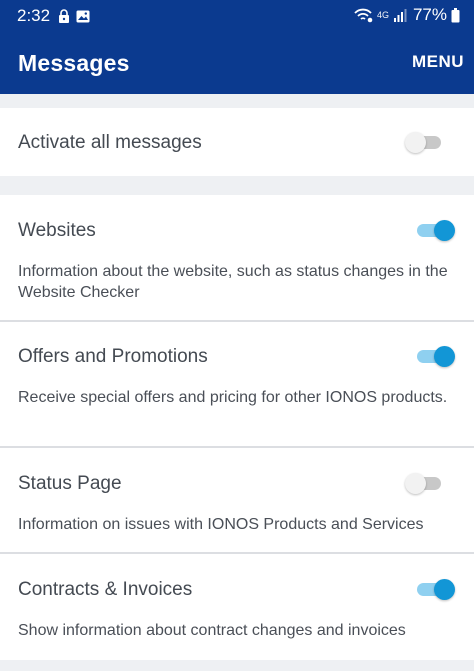  Describe the element at coordinates (105, 589) in the screenshot. I see `item-title-contracts: Contracts & Invoices` at that location.